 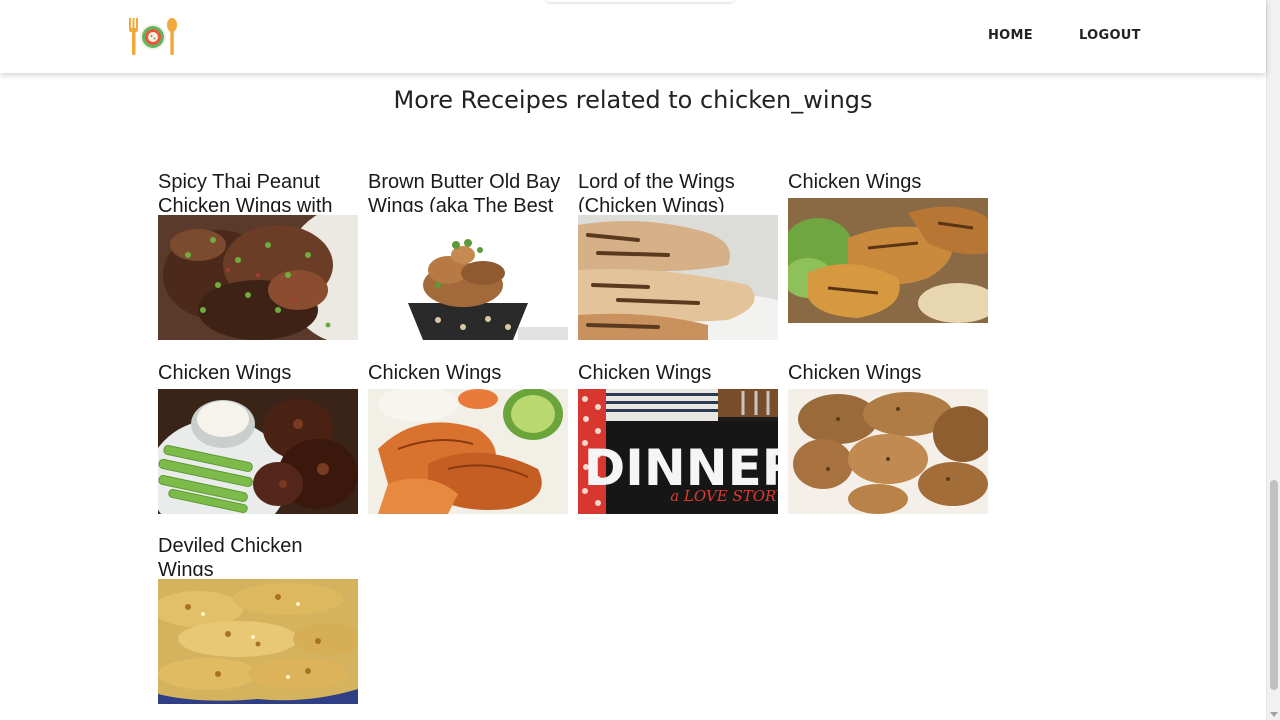 I want to click on nav-home-link: HOME, so click(x=1010, y=35).